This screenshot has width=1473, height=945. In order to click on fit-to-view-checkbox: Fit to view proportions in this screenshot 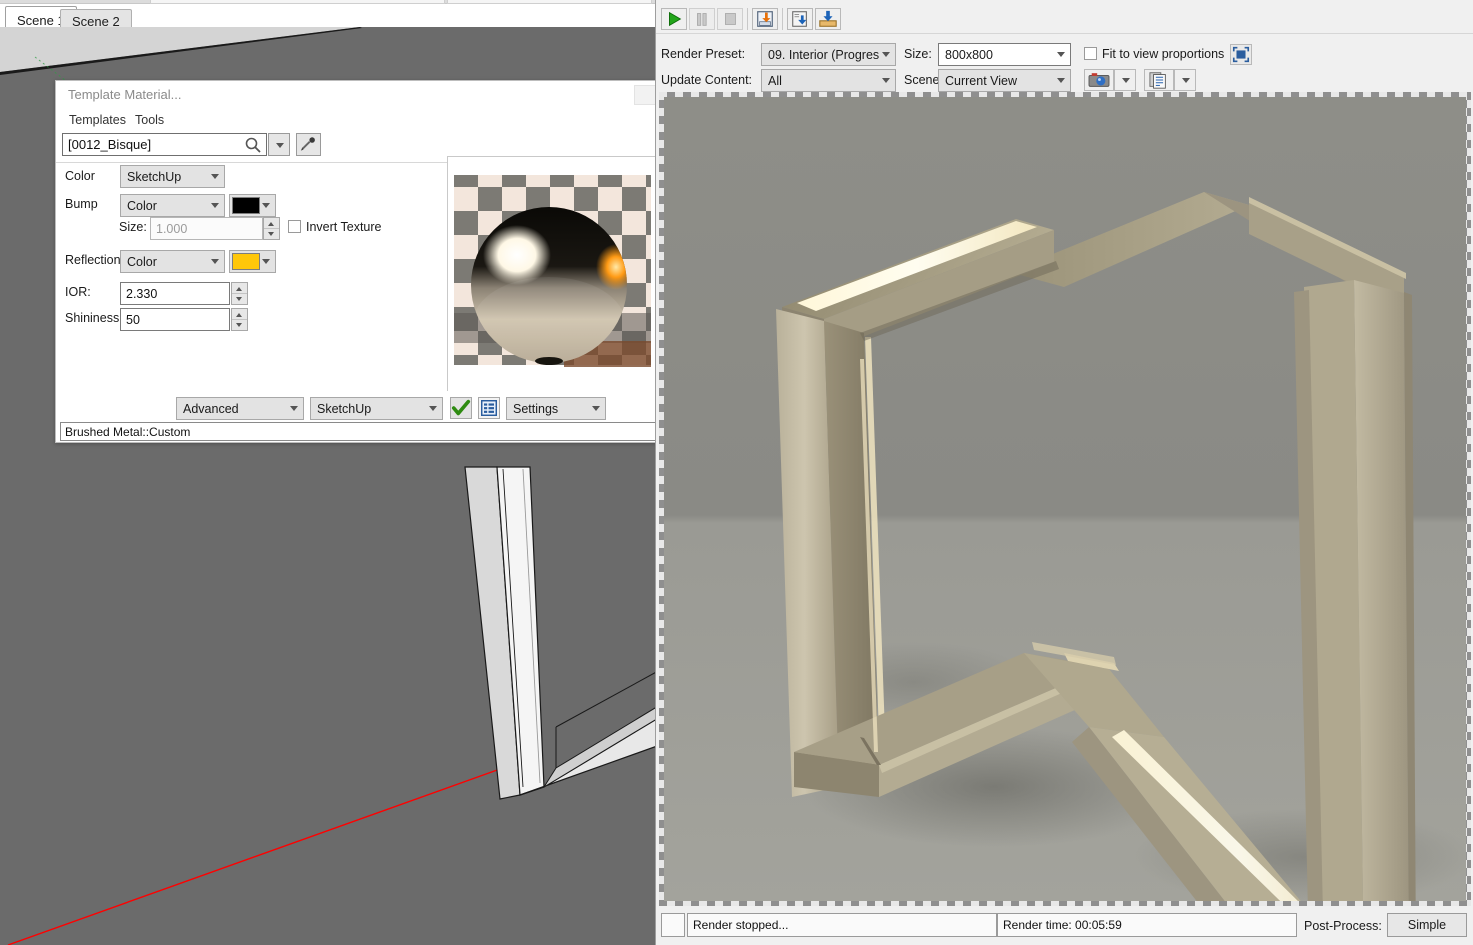, I will do `click(1154, 54)`.